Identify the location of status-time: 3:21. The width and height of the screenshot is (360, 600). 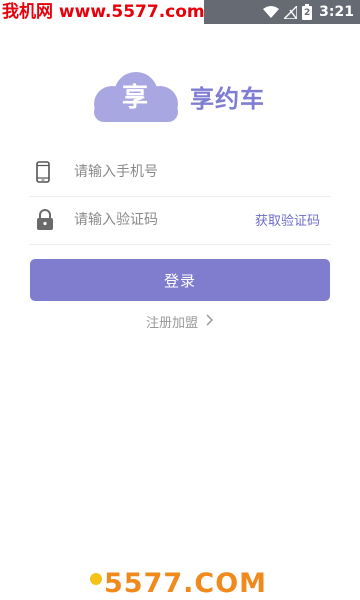
(336, 12).